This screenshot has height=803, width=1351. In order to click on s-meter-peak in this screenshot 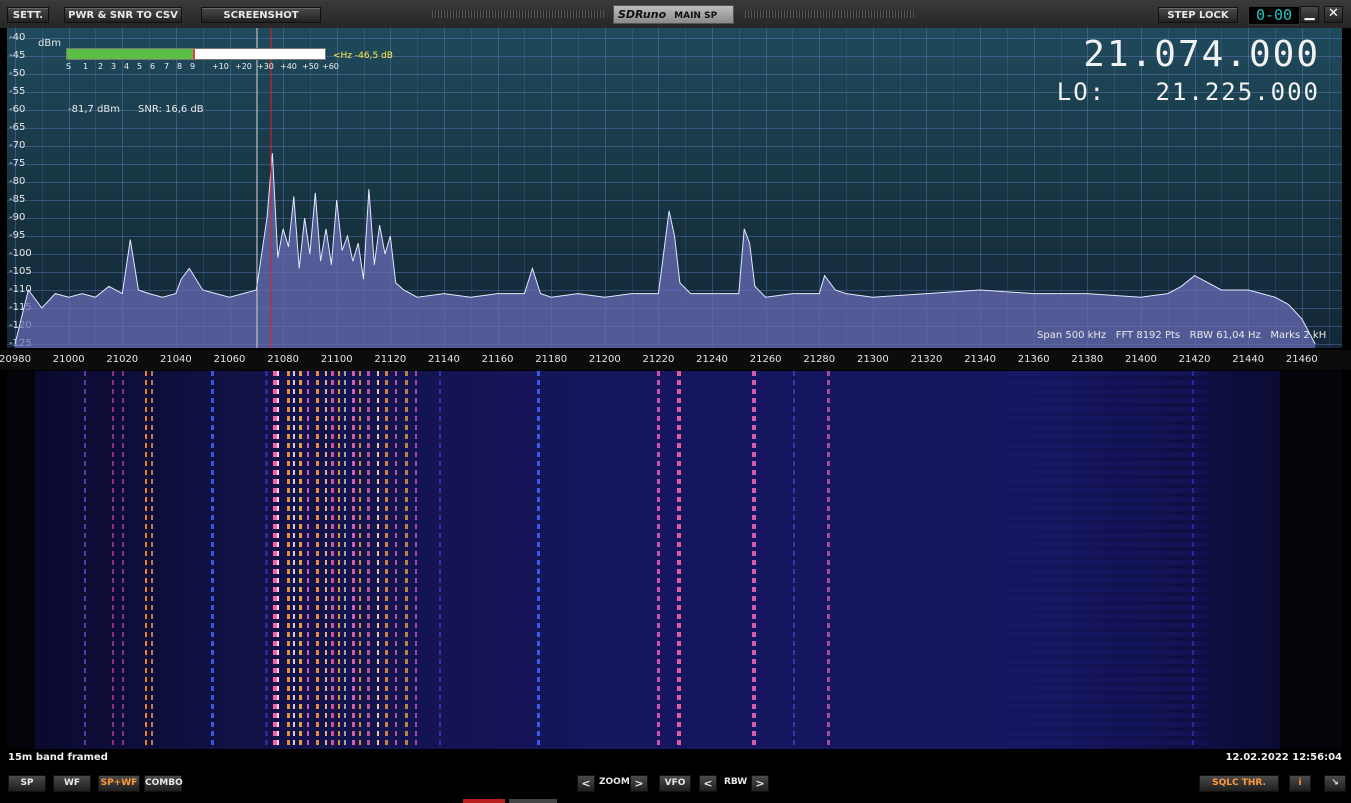, I will do `click(194, 54)`.